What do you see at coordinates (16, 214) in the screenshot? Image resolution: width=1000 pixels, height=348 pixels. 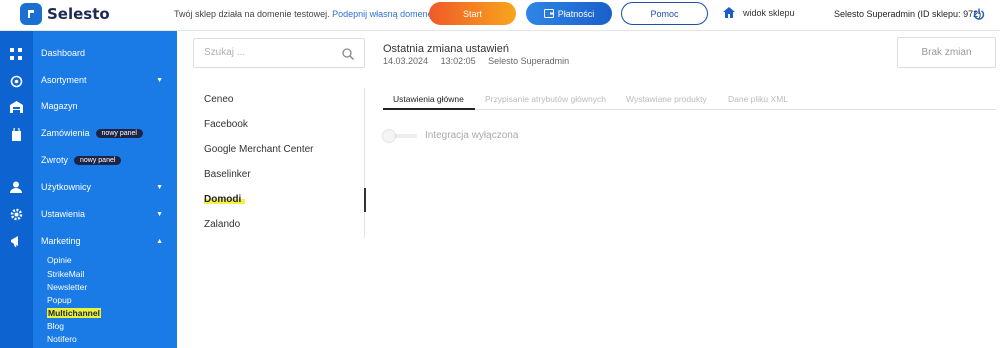 I see `settings-gear-icon` at bounding box center [16, 214].